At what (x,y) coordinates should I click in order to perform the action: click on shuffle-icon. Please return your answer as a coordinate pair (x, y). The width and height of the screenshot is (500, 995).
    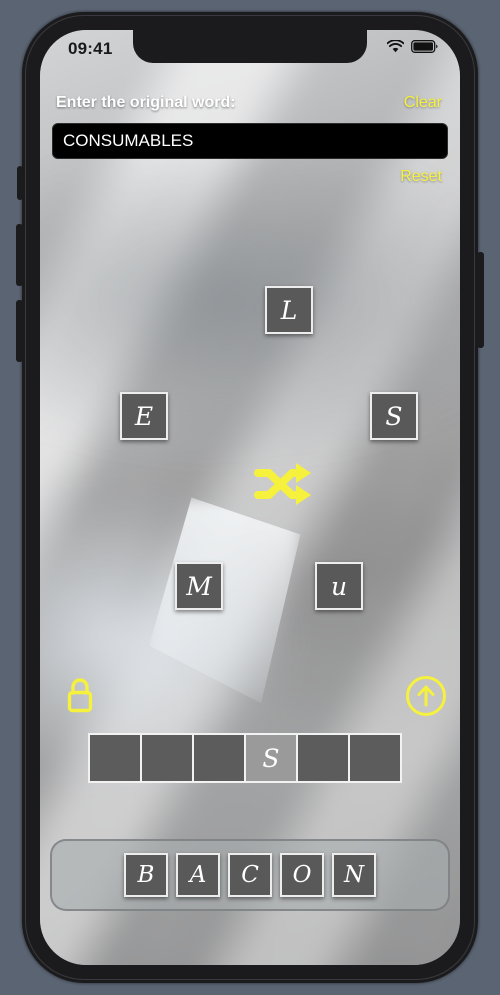
    Looking at the image, I should click on (283, 484).